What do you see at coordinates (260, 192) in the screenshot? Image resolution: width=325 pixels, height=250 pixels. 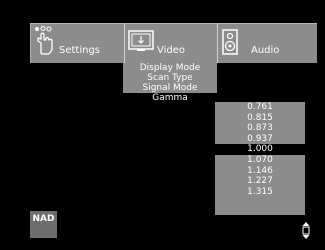 I see `gamma-option: 1.315` at bounding box center [260, 192].